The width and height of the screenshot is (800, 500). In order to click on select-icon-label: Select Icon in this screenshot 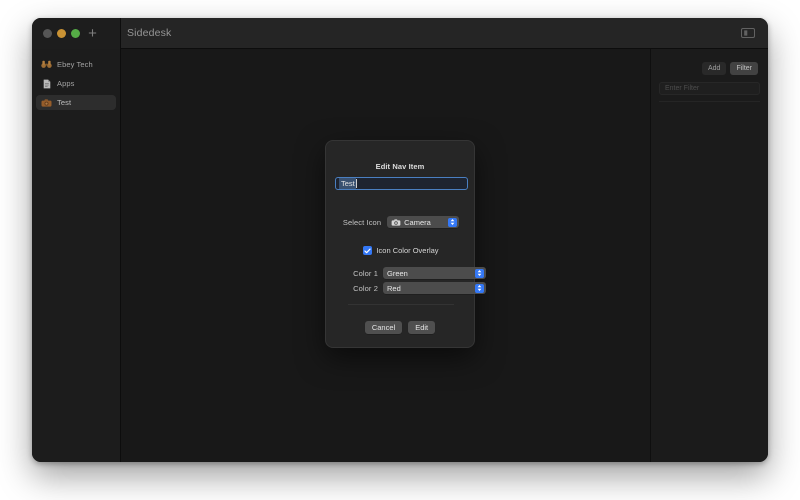, I will do `click(362, 222)`.